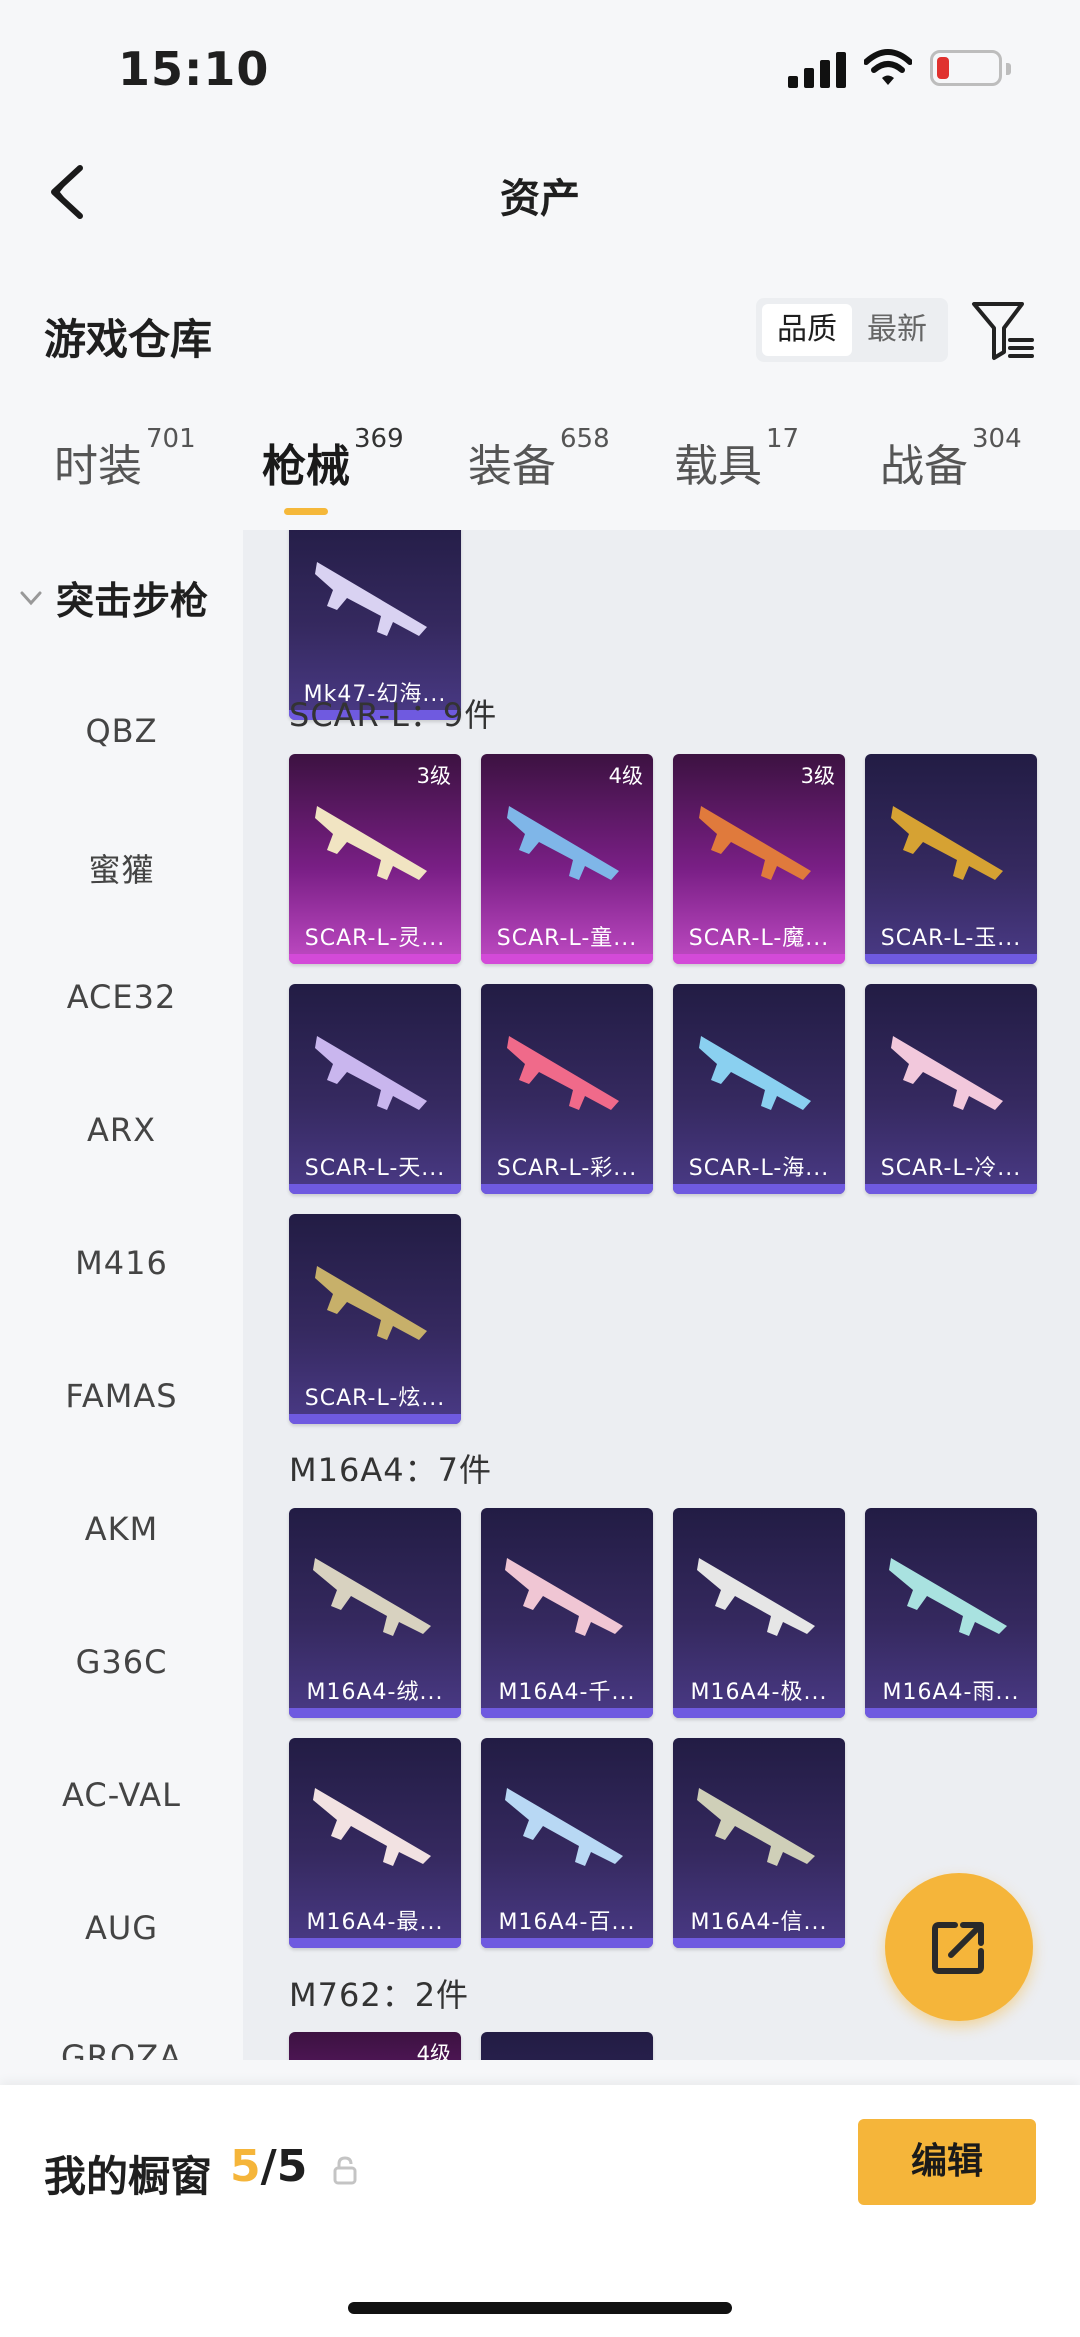 The image size is (1080, 2337). Describe the element at coordinates (128, 339) in the screenshot. I see `warehouse-title: 游戏仓库` at that location.